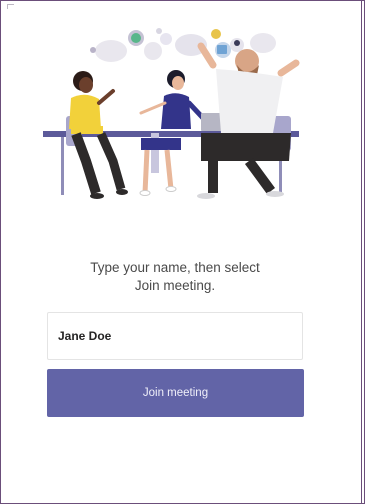 This screenshot has height=504, width=365. I want to click on join-instructions-line2: Join meeting., so click(175, 285).